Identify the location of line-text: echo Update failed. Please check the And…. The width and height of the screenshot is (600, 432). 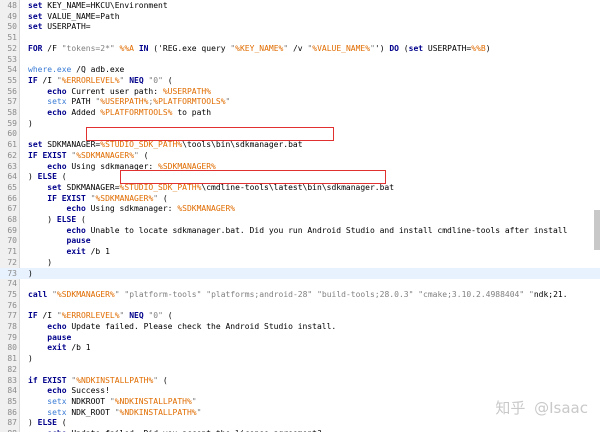
(192, 326).